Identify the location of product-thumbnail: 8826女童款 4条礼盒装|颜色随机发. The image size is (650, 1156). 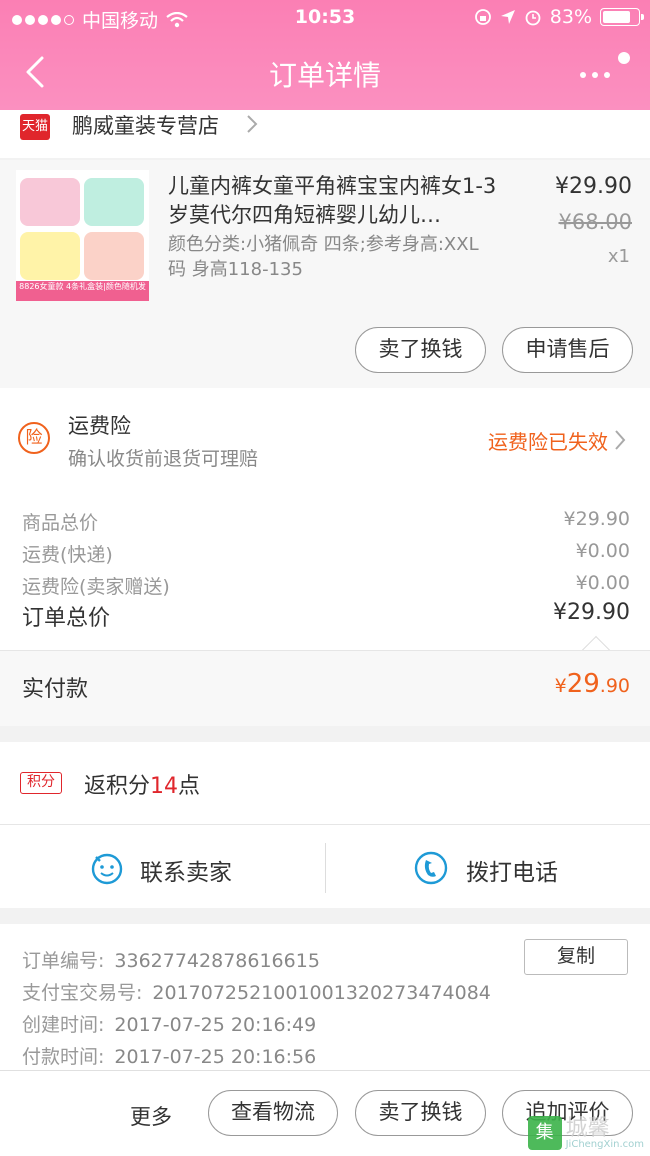
(82, 235).